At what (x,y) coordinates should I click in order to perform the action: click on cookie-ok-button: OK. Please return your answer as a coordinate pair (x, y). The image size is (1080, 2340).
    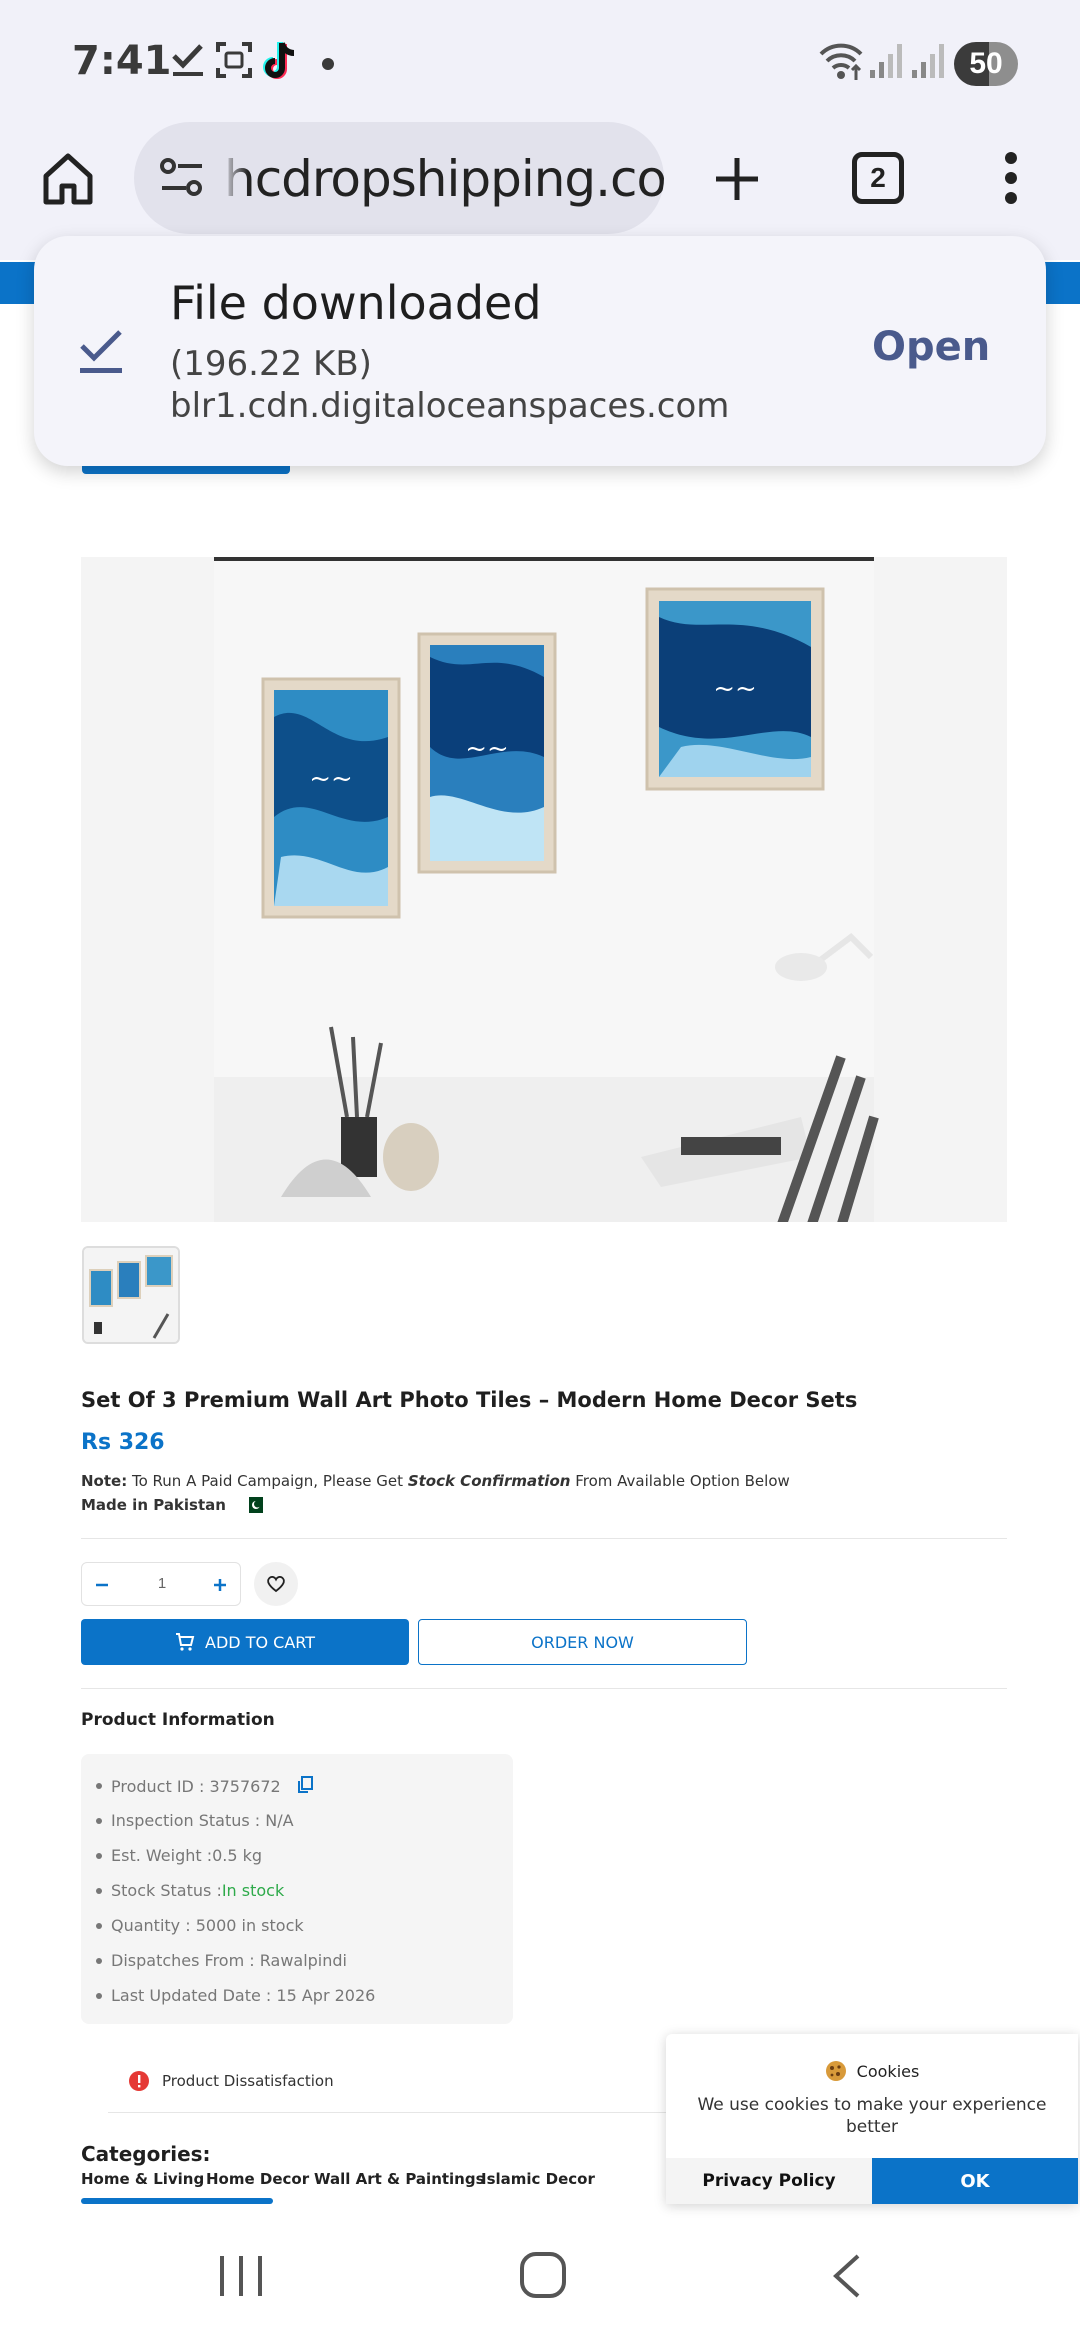
    Looking at the image, I should click on (975, 2181).